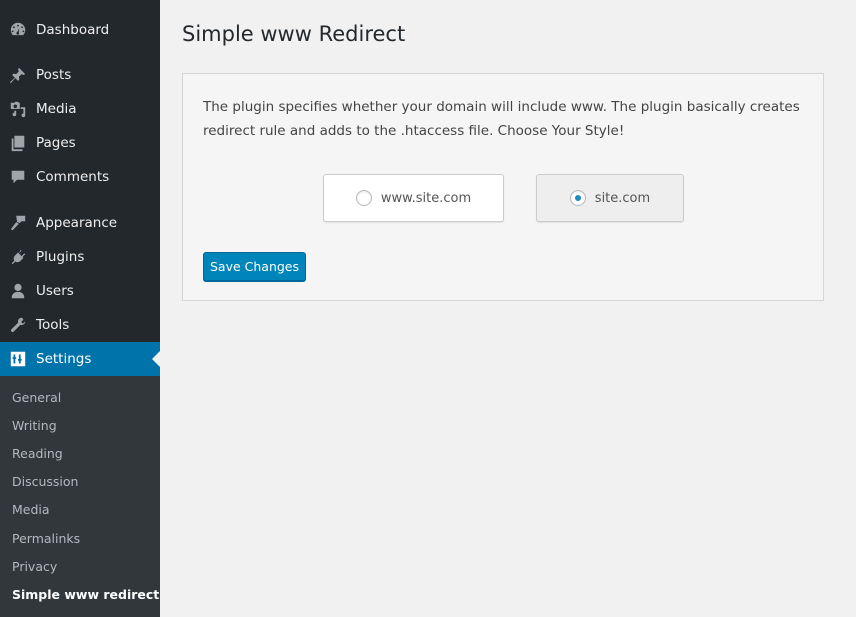 The height and width of the screenshot is (617, 856). What do you see at coordinates (18, 291) in the screenshot?
I see `user-icon` at bounding box center [18, 291].